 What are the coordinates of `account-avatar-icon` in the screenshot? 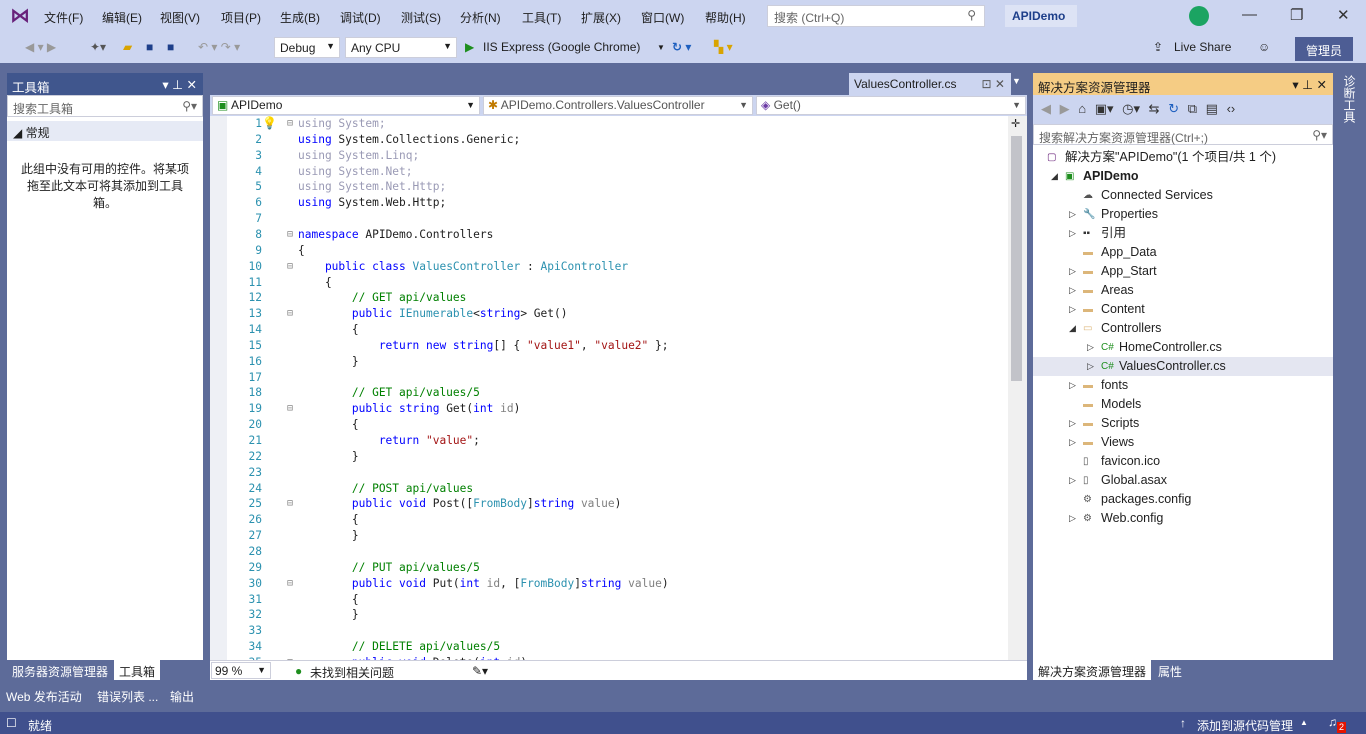 It's located at (1199, 16).